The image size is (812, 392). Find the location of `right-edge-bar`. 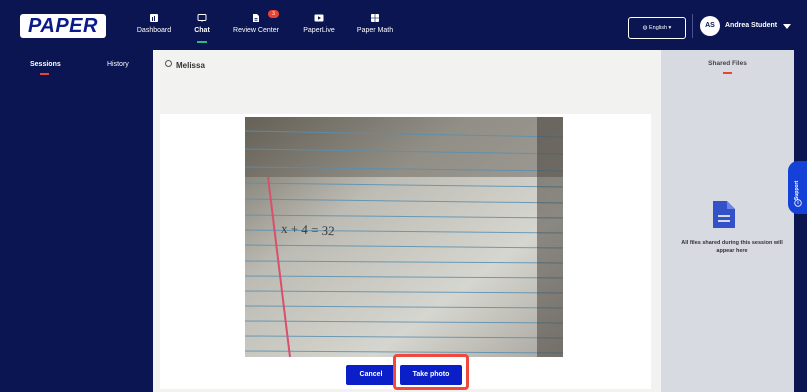

right-edge-bar is located at coordinates (800, 221).